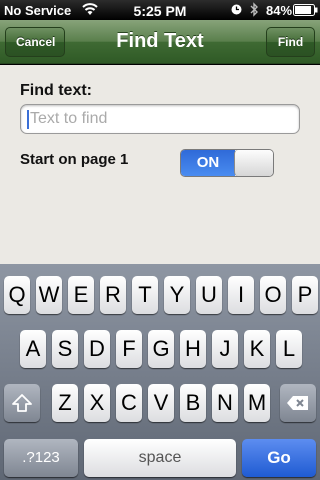  What do you see at coordinates (113, 295) in the screenshot?
I see `key: R` at bounding box center [113, 295].